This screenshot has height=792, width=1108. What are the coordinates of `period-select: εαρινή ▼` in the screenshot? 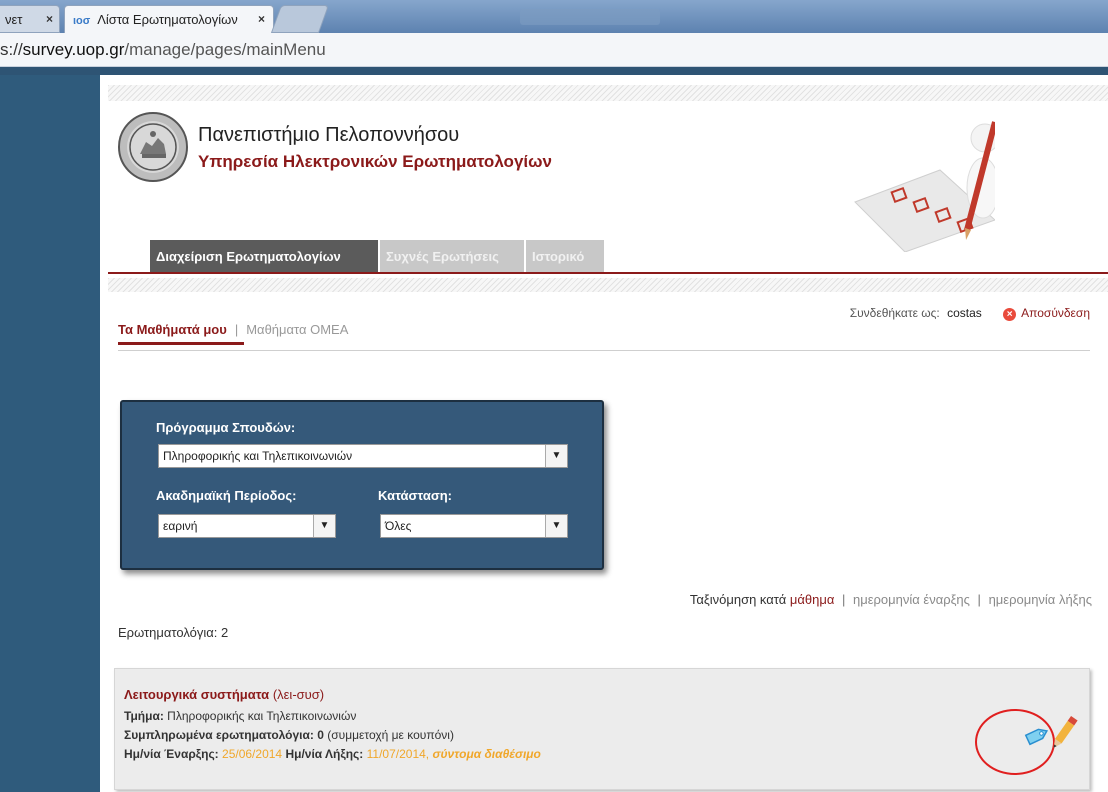 It's located at (247, 526).